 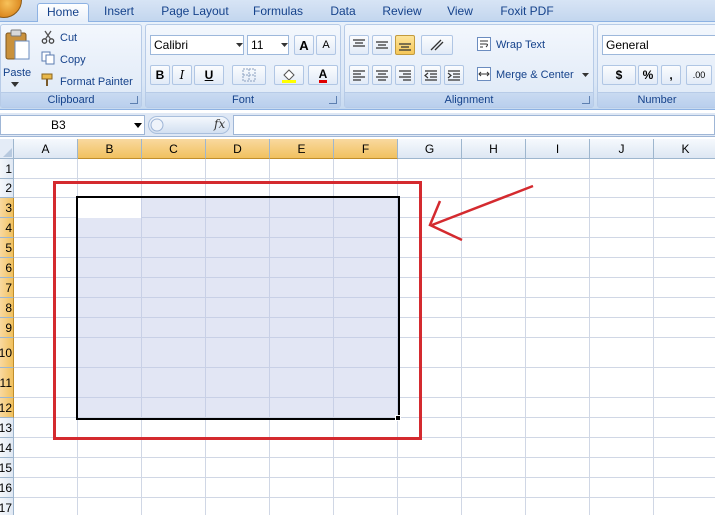 I want to click on align-right-icon, so click(x=405, y=75).